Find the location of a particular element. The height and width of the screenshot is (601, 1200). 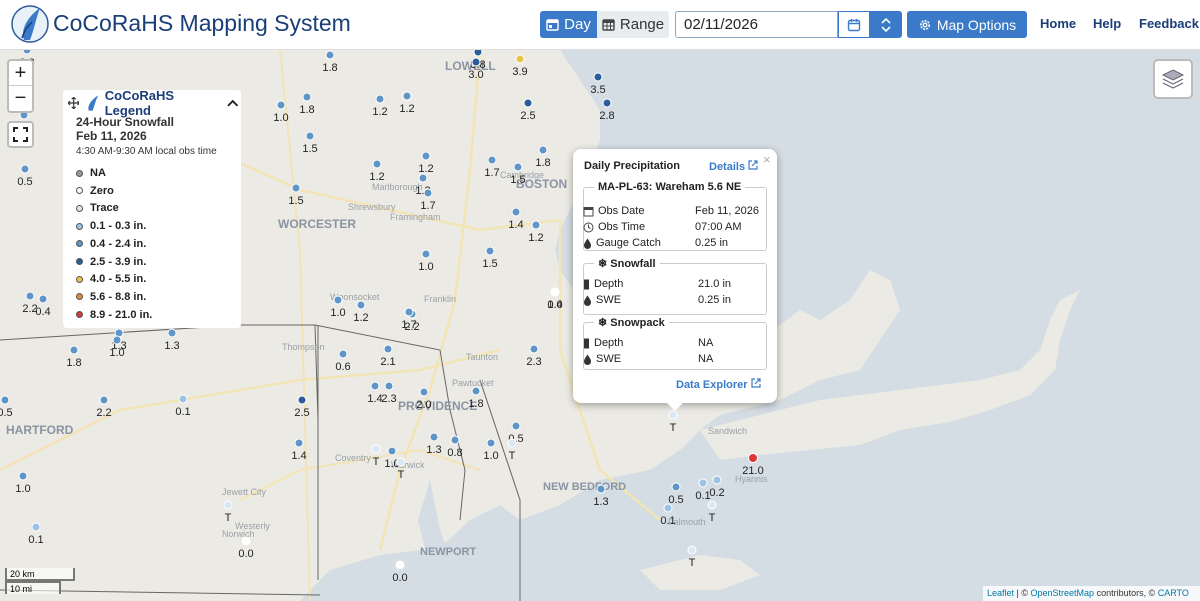

legend-swatch is located at coordinates (79, 191).